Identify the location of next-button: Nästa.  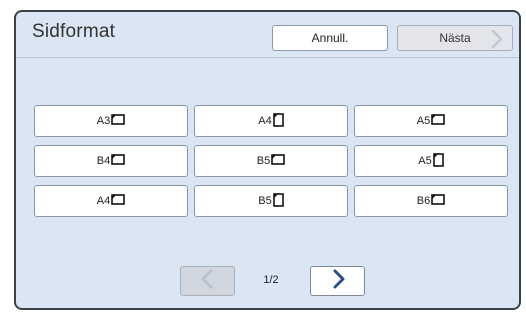
(455, 38).